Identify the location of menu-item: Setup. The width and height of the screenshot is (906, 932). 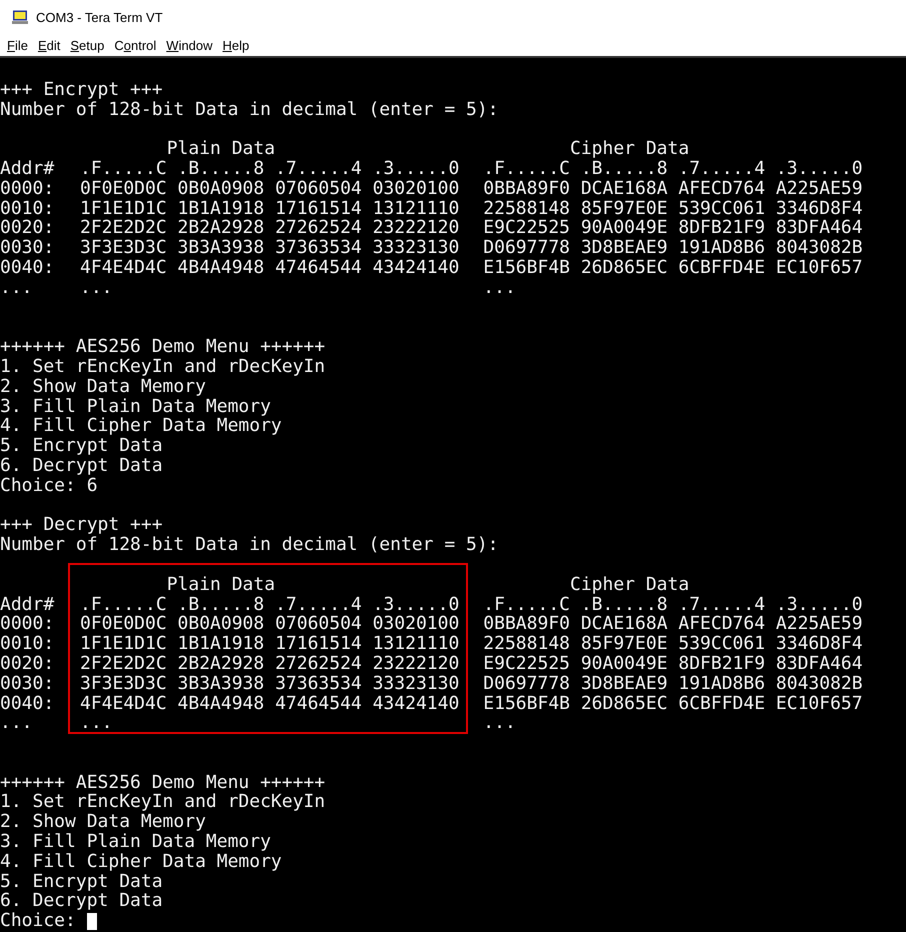
(87, 45).